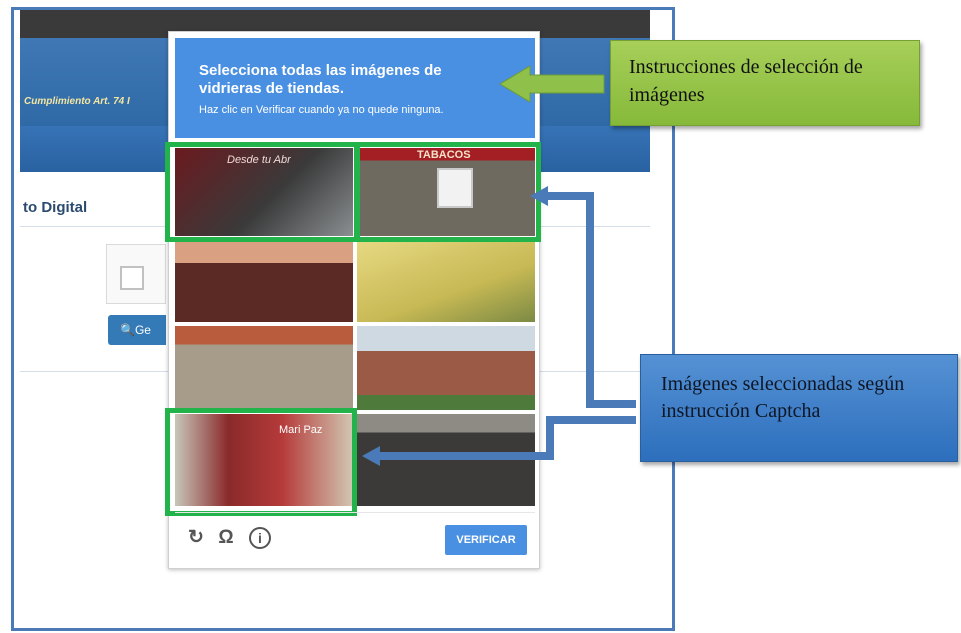 The height and width of the screenshot is (633, 961). Describe the element at coordinates (371, 456) in the screenshot. I see `selection-arrow-lower-head` at that location.